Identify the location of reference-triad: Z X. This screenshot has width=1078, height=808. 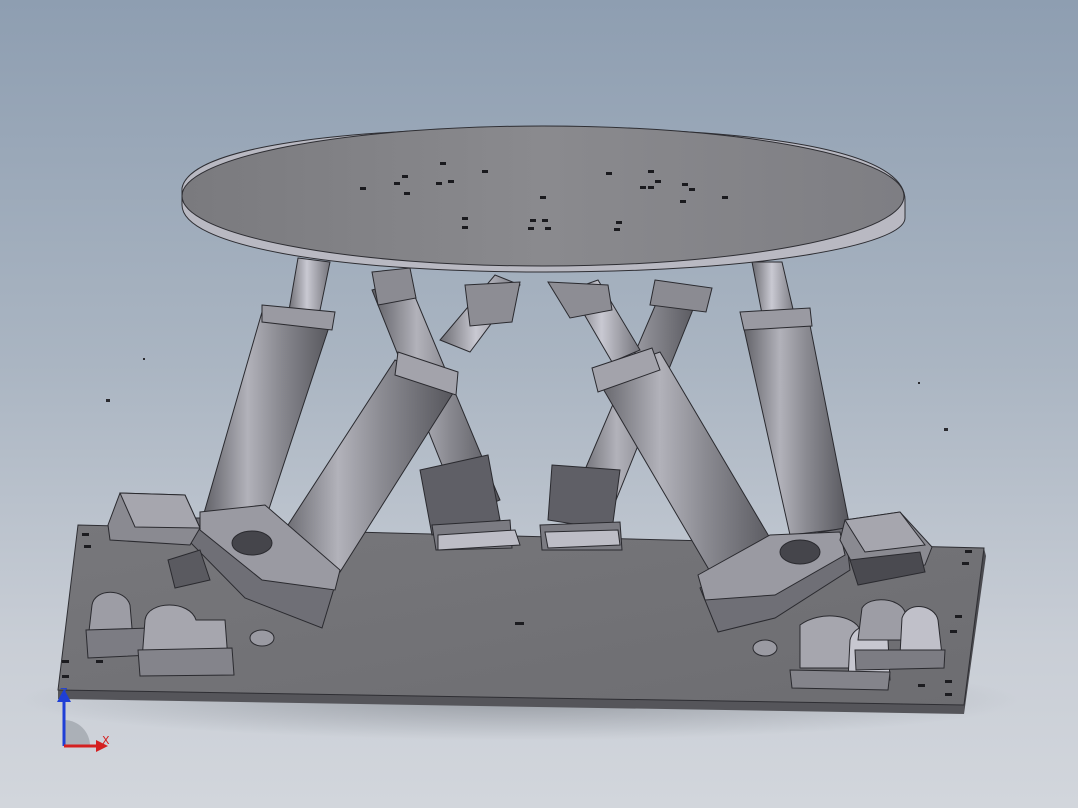
(87, 719).